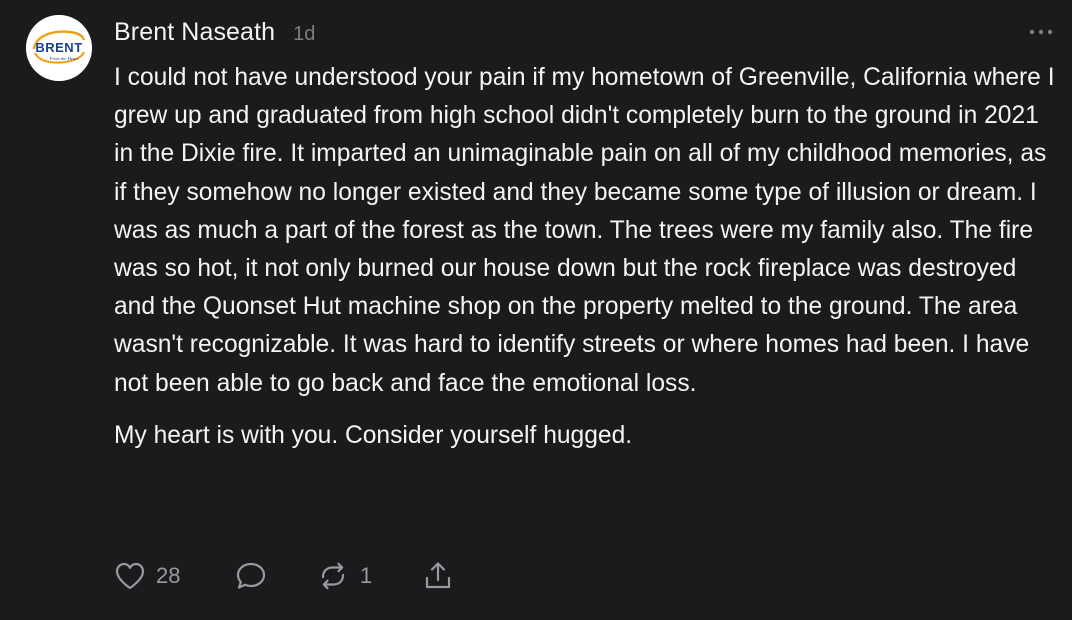  What do you see at coordinates (366, 575) in the screenshot?
I see `restack-count: 1` at bounding box center [366, 575].